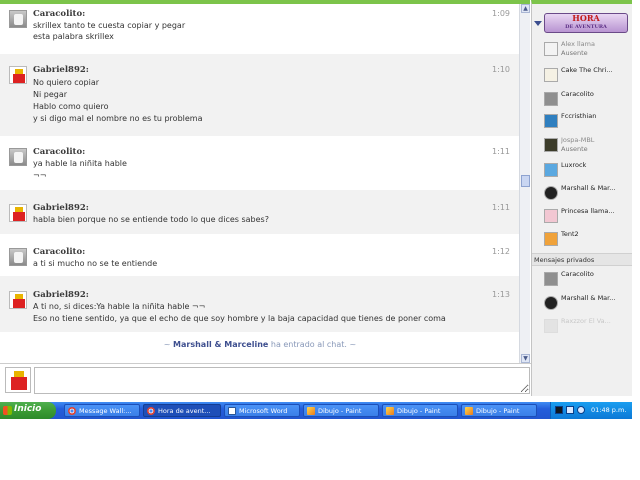  I want to click on network-icon, so click(559, 410).